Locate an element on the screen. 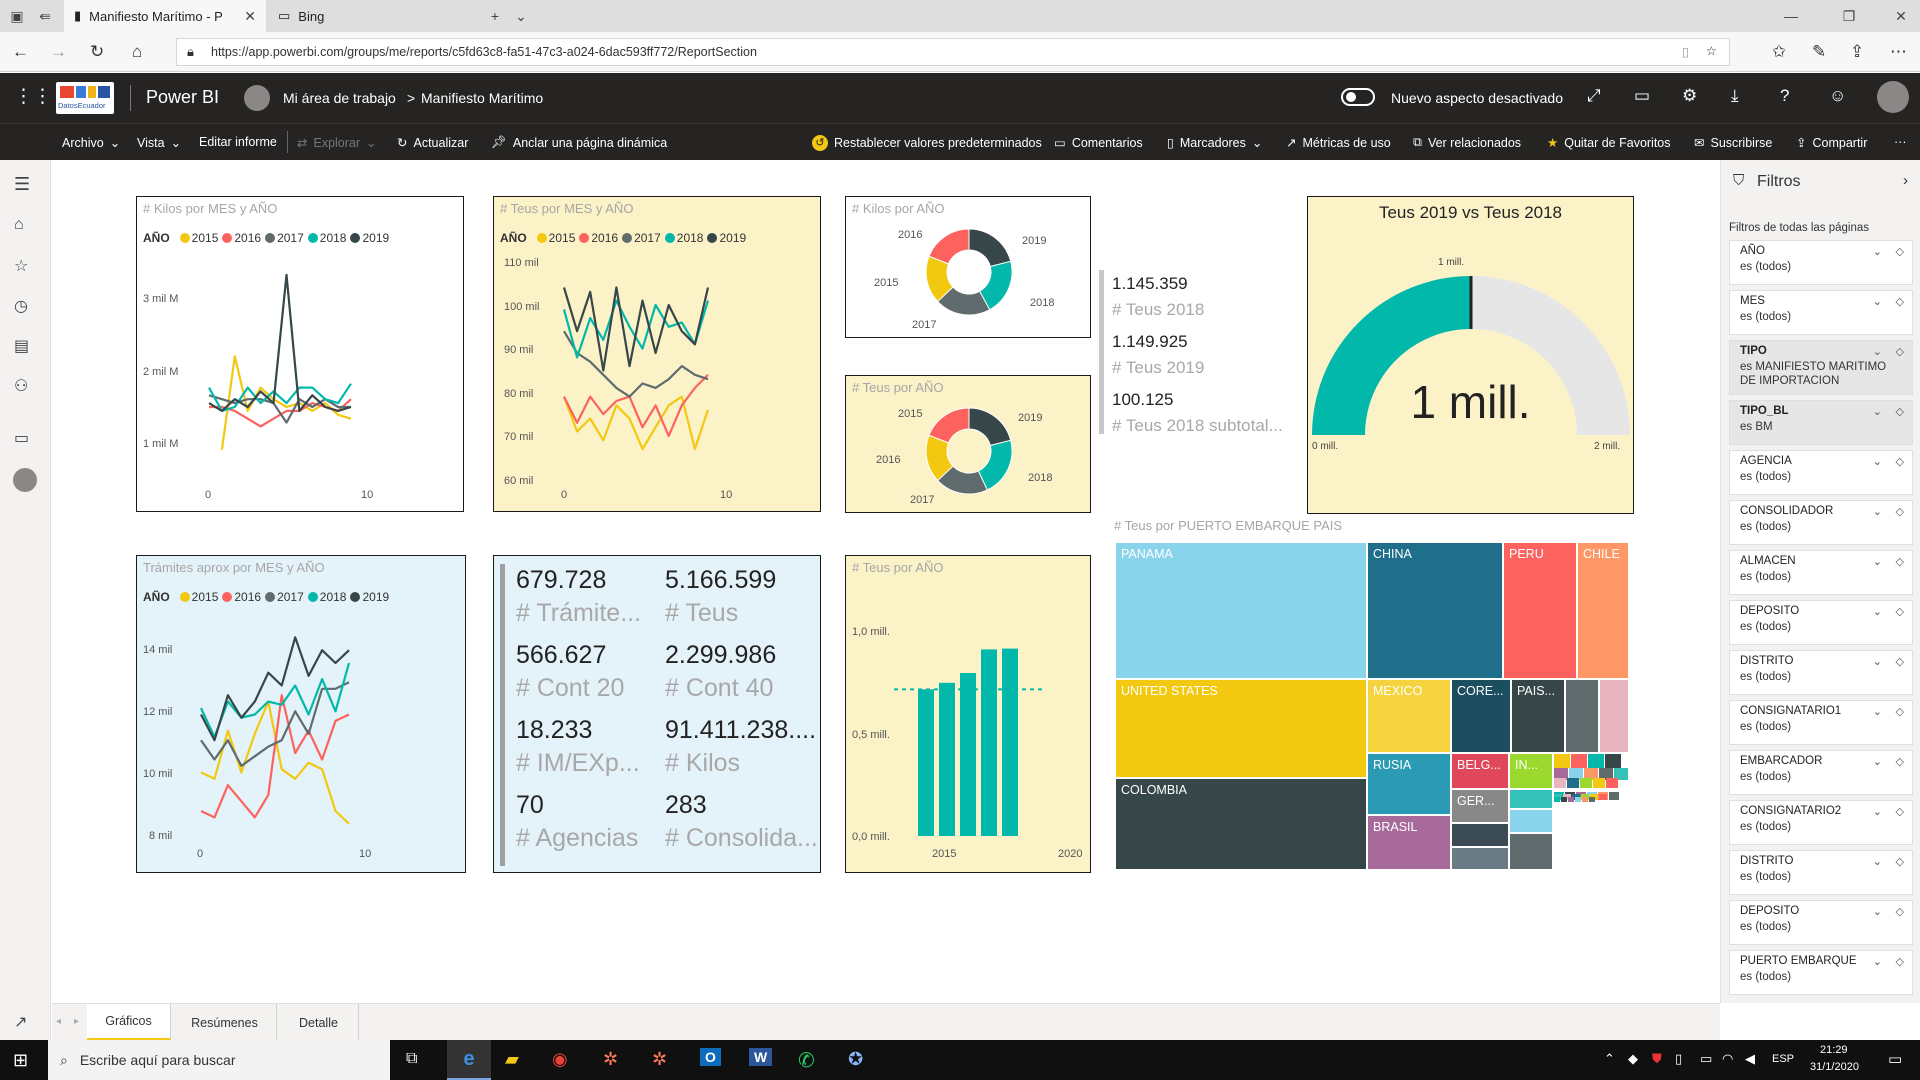 This screenshot has height=1080, width=1920. word-icon: W is located at coordinates (761, 1057).